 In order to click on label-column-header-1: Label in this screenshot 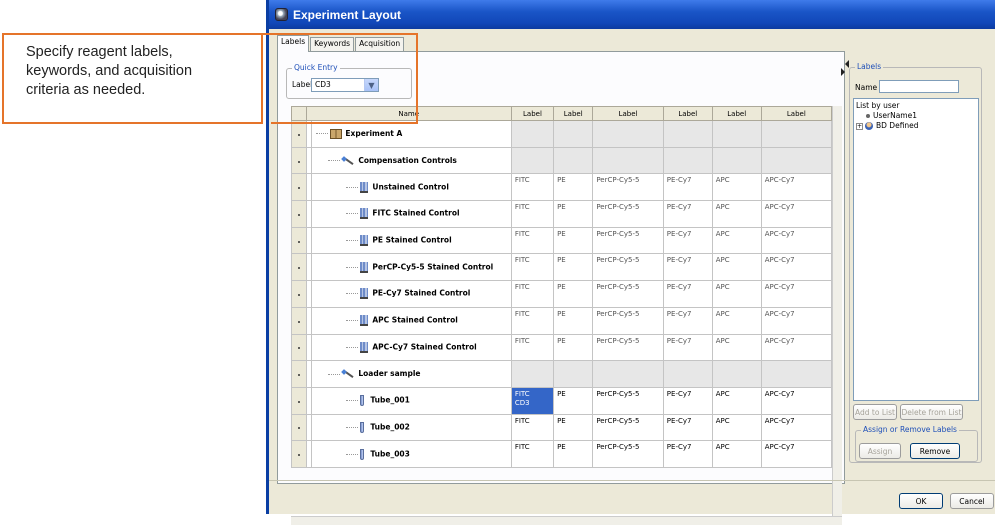, I will do `click(532, 113)`.